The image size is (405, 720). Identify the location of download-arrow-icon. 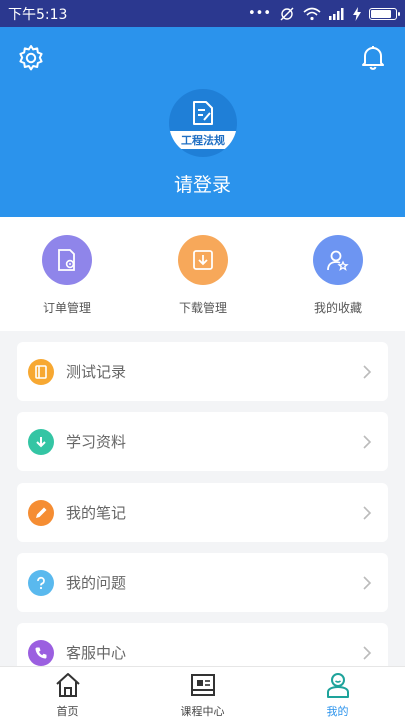
(41, 441).